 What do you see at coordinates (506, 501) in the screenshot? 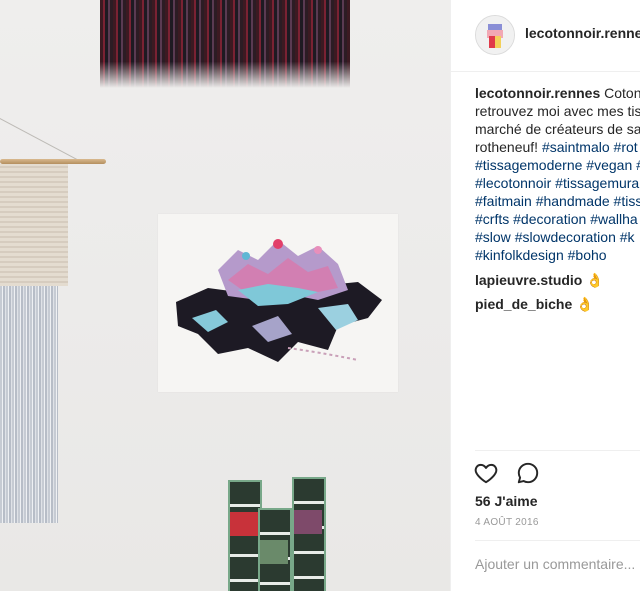
I see `like-count: 56 J'aime` at bounding box center [506, 501].